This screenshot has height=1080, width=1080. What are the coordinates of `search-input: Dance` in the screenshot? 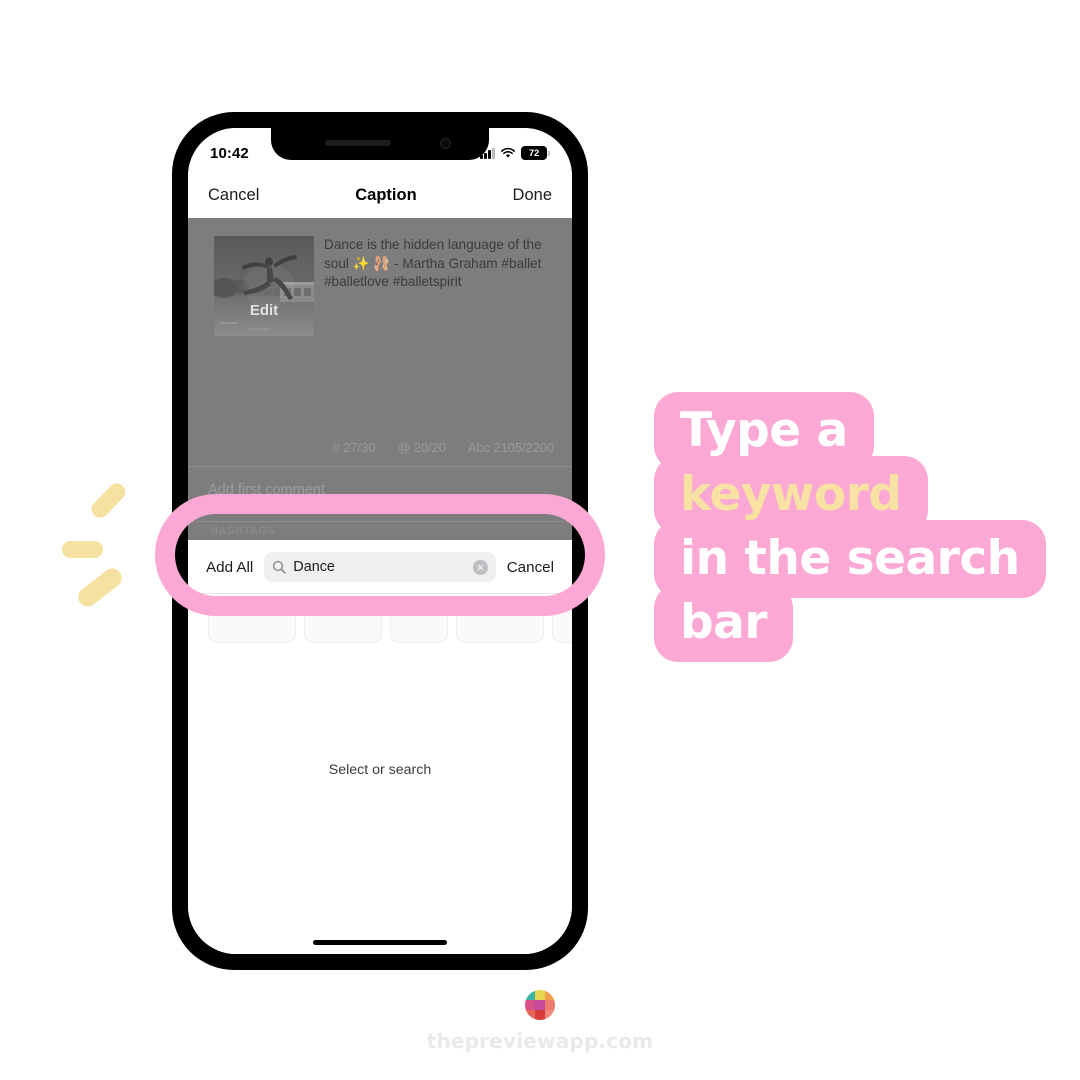 It's located at (380, 567).